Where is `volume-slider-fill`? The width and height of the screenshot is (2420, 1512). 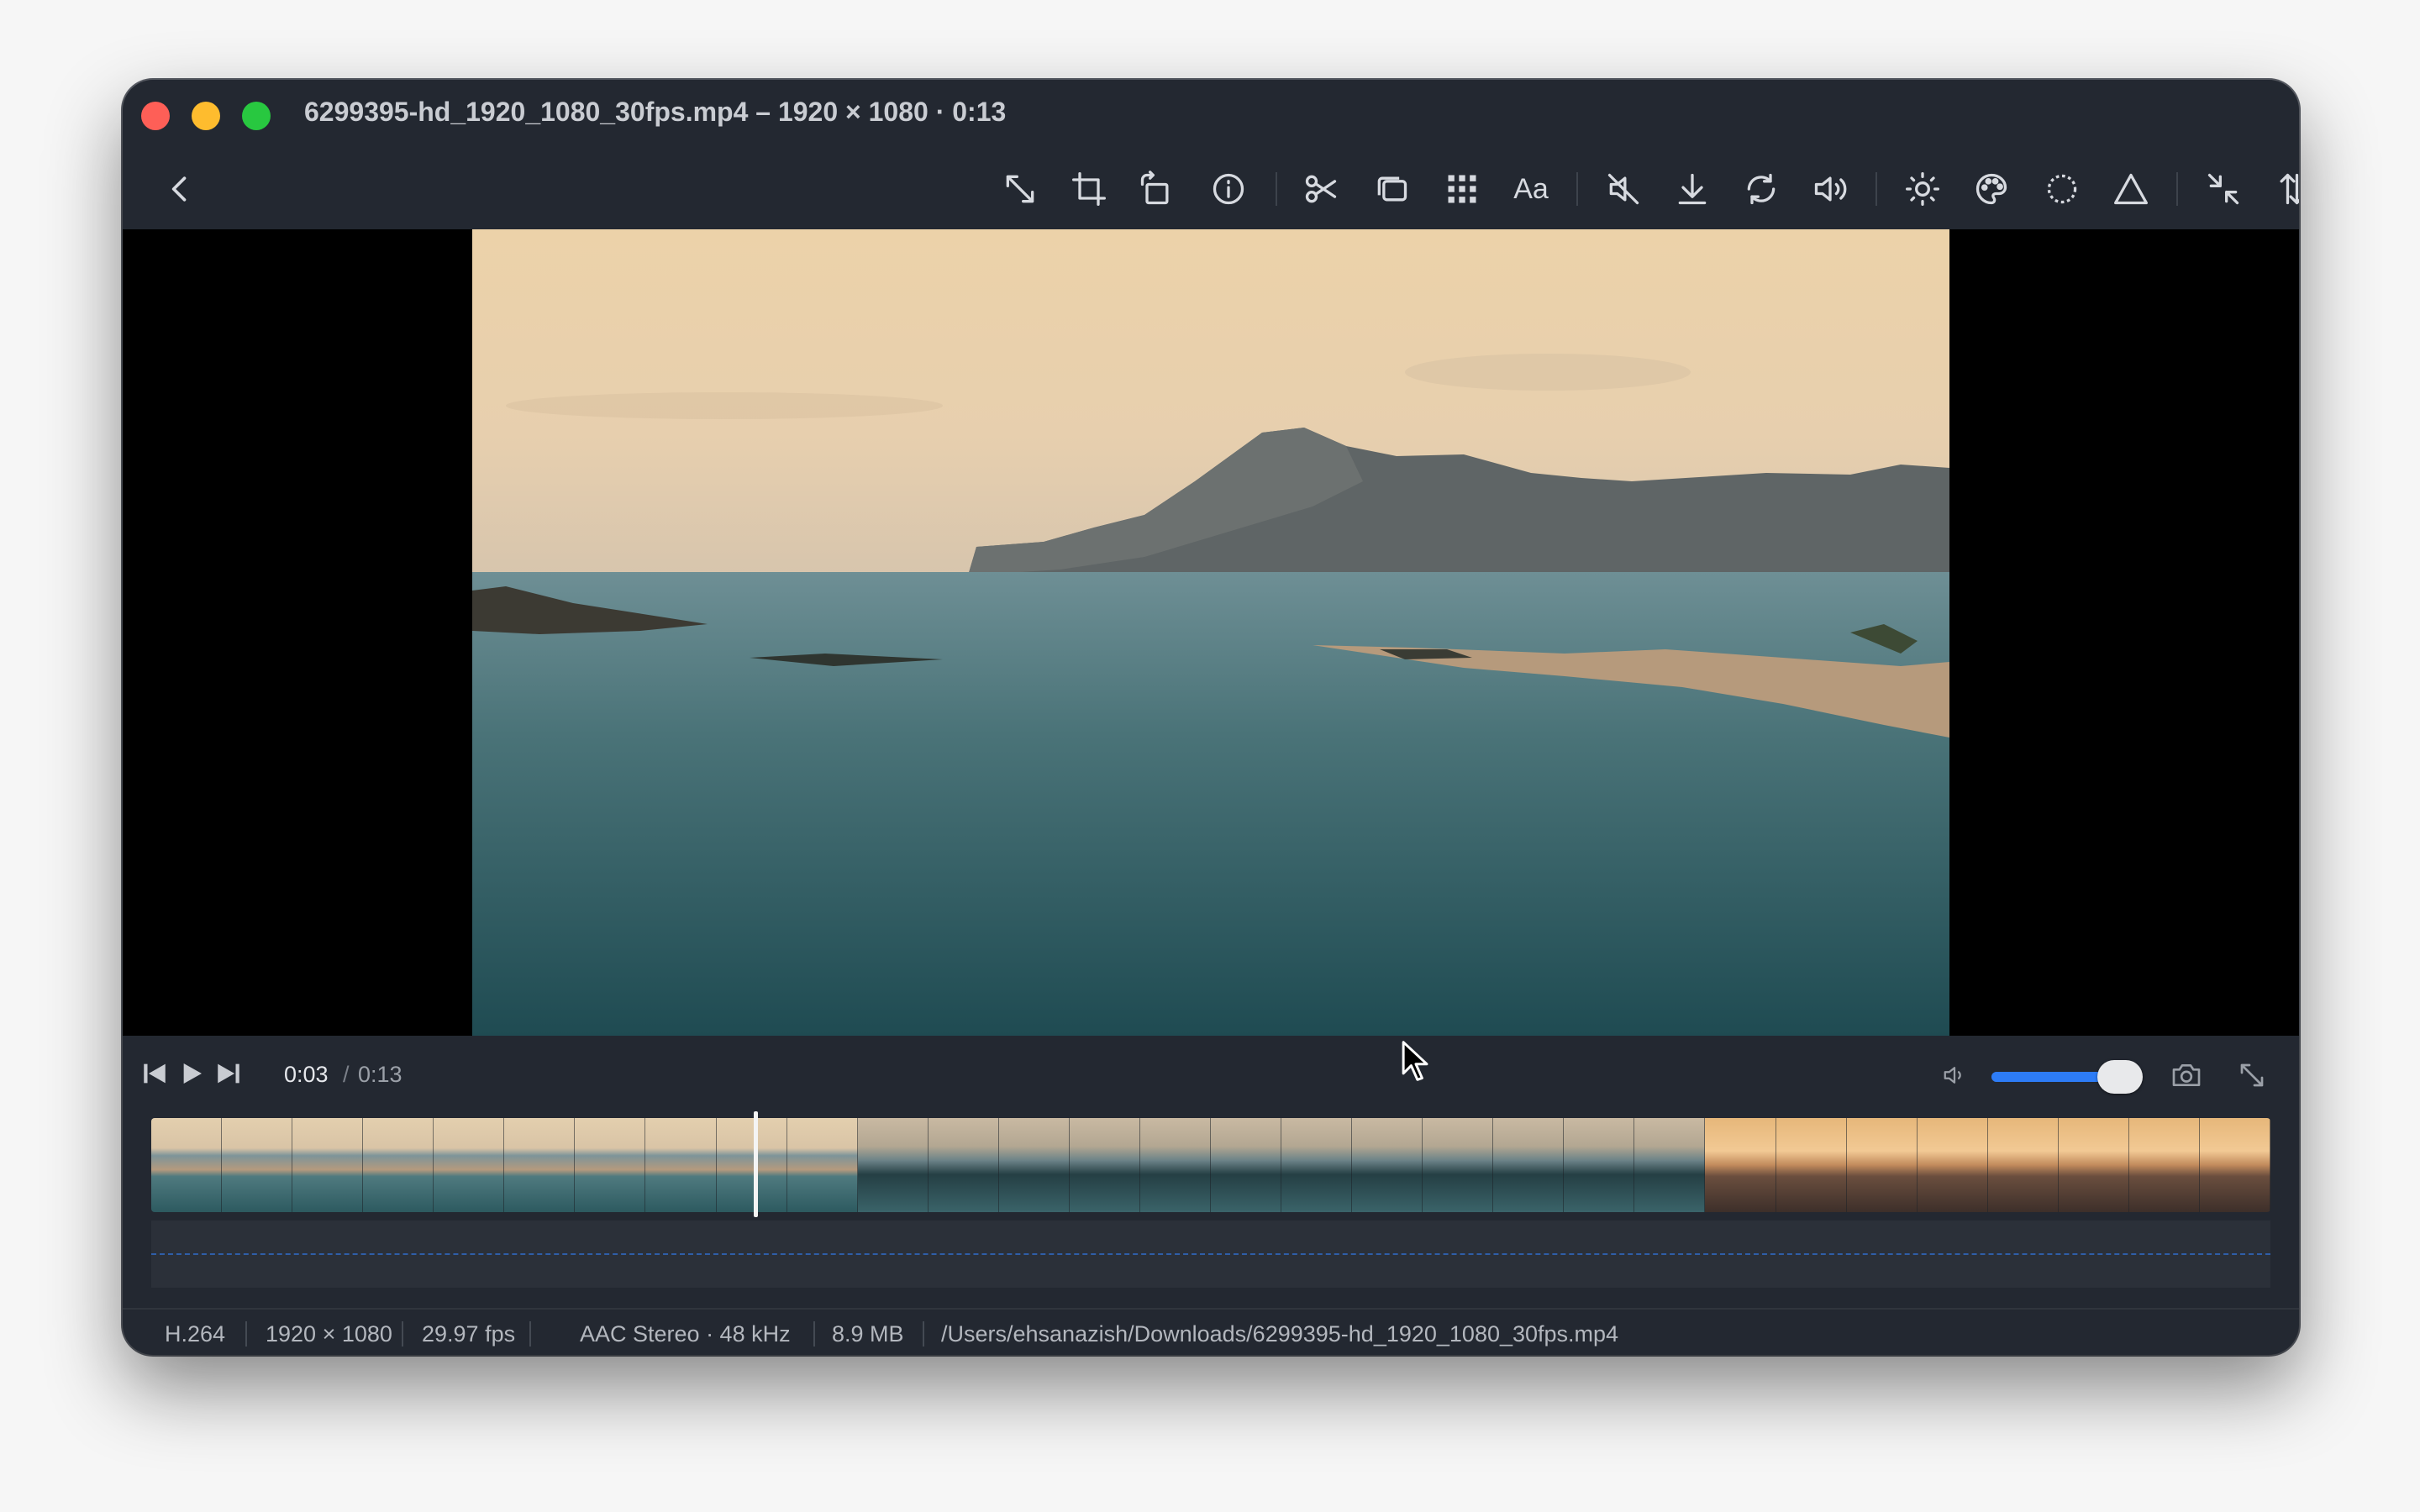 volume-slider-fill is located at coordinates (2047, 1077).